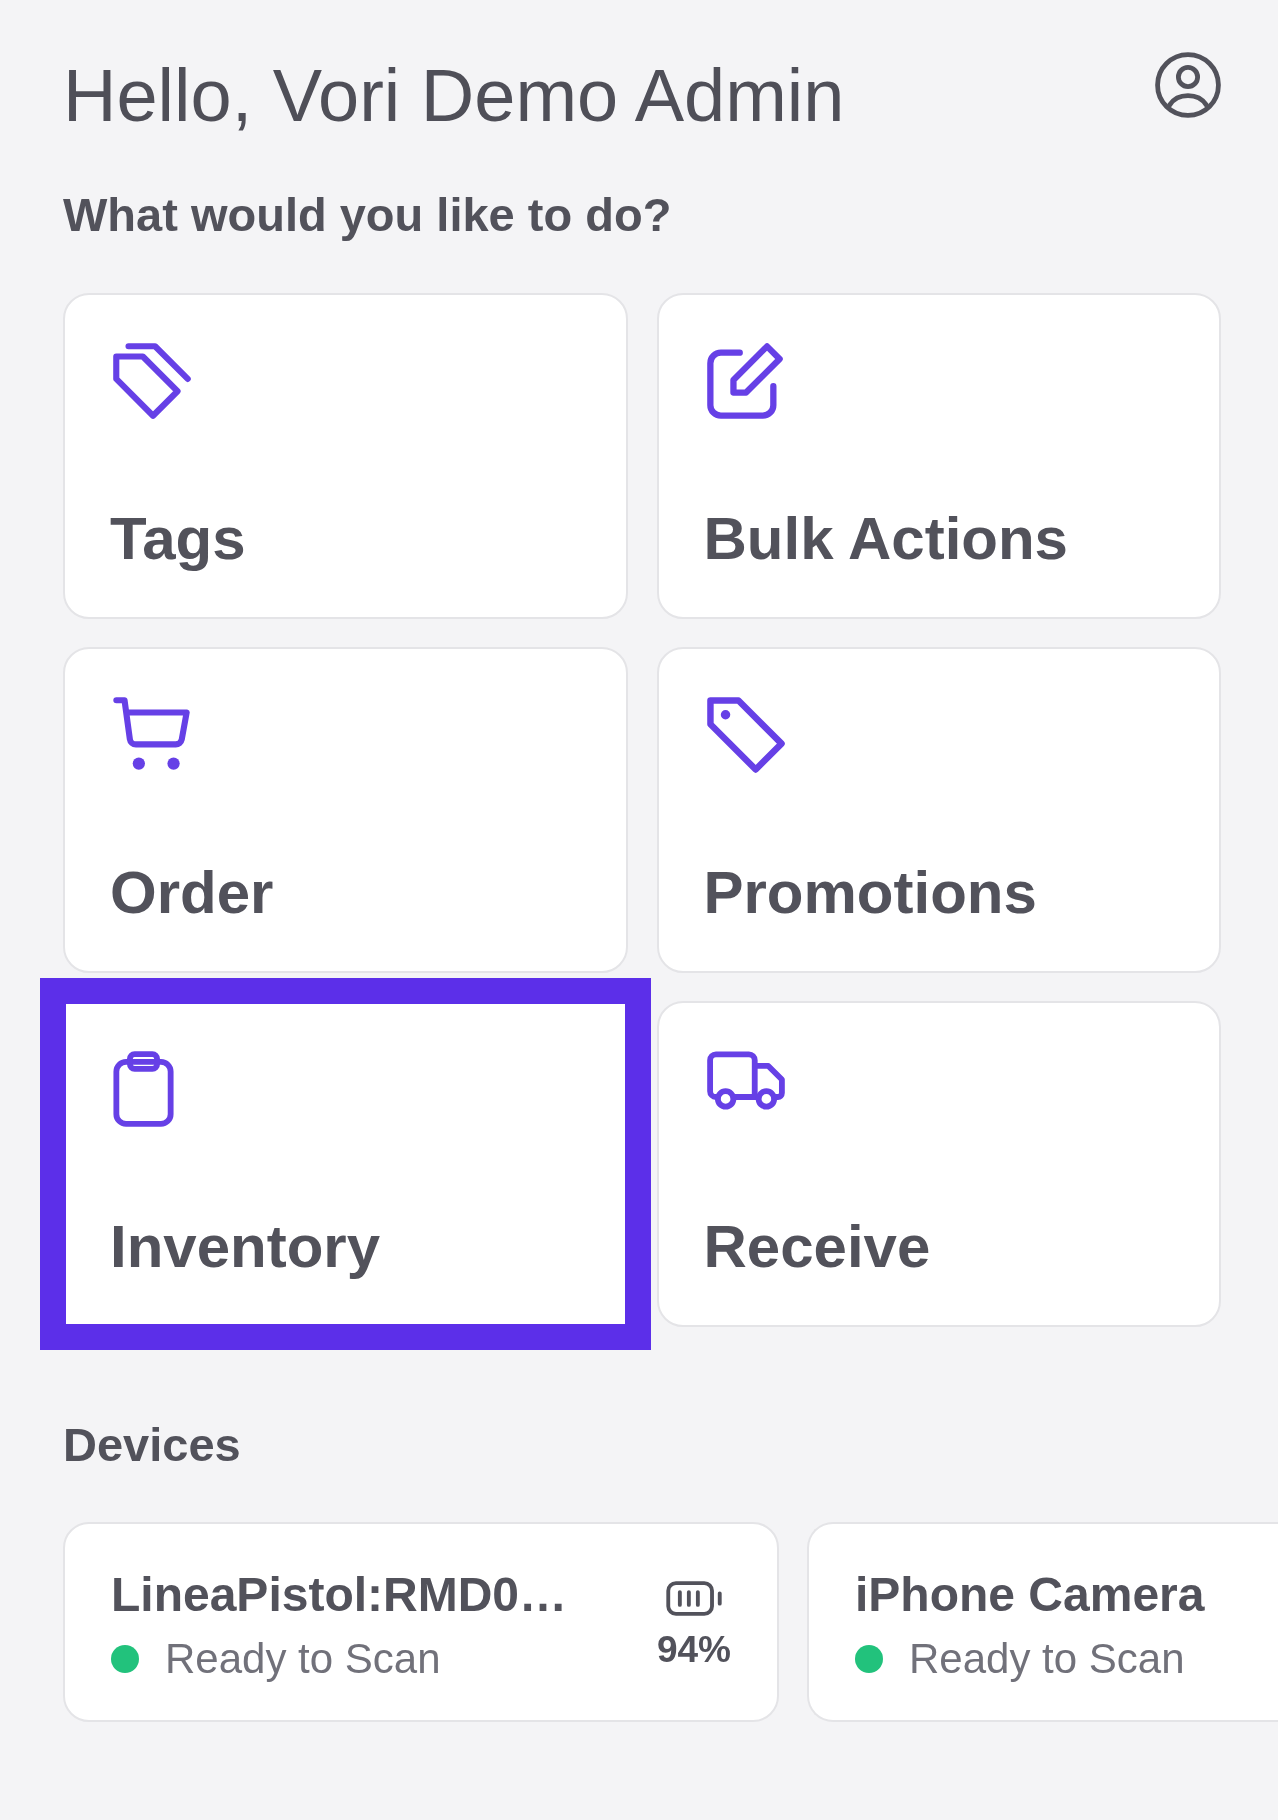 The height and width of the screenshot is (1820, 1278). I want to click on action-tile: Promotions, so click(938, 810).